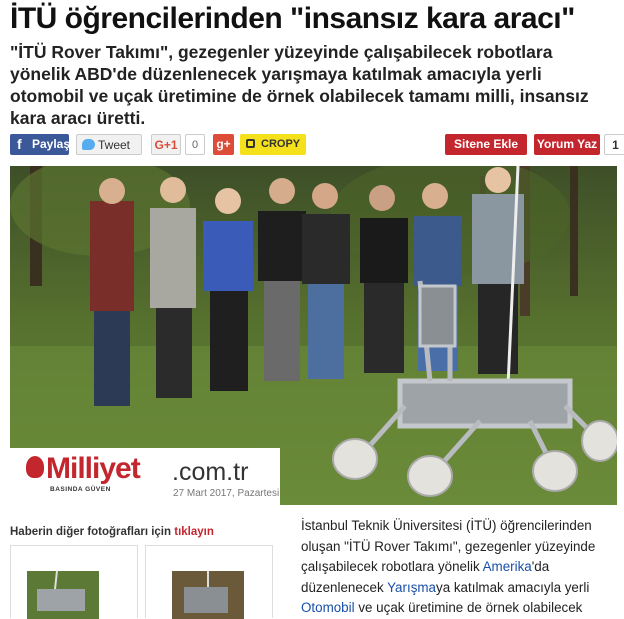 This screenshot has width=624, height=619. I want to click on sitene-ekle-button: Sitene Ekle, so click(486, 144).